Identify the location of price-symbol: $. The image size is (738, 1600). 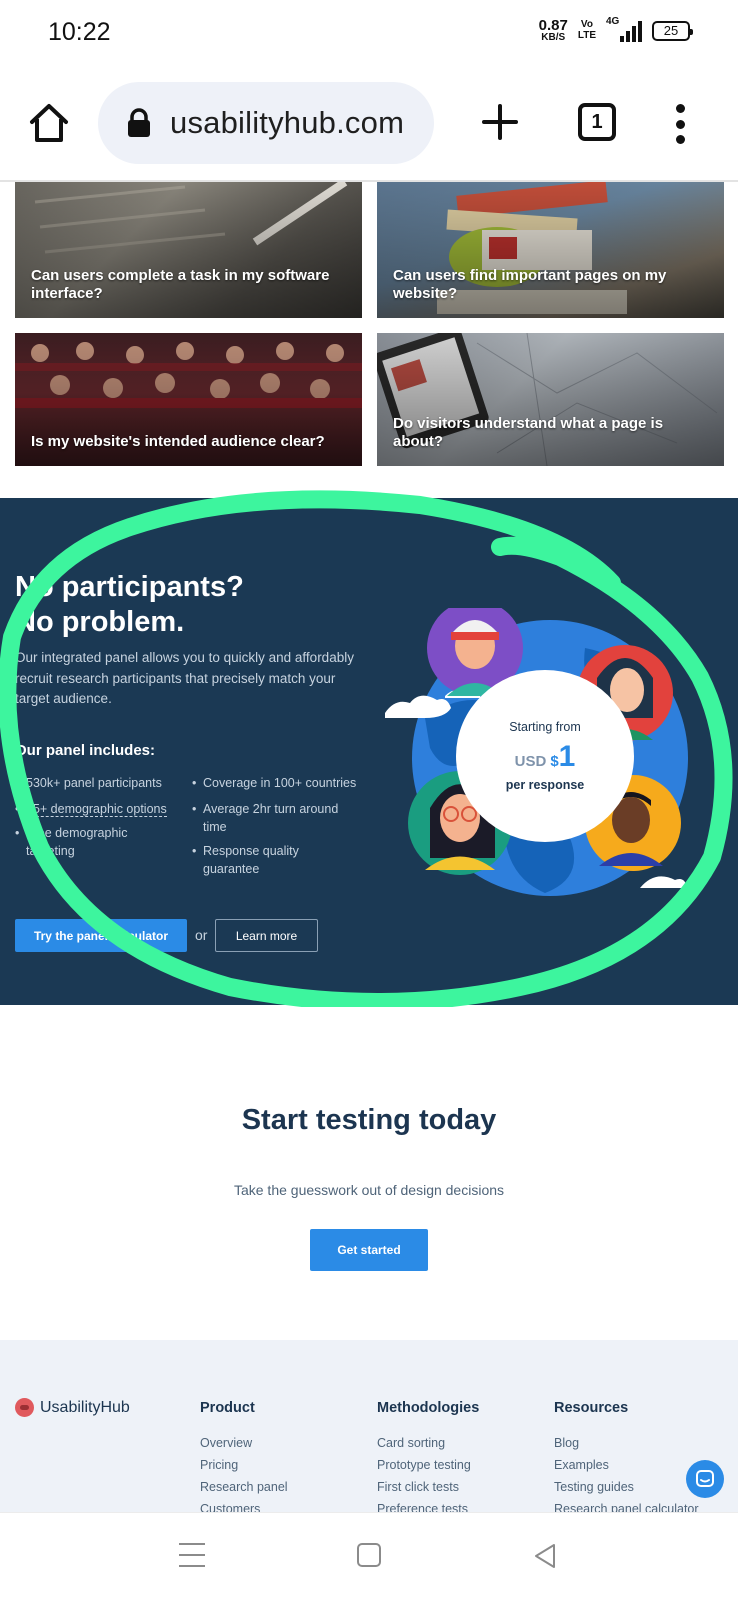
(554, 761).